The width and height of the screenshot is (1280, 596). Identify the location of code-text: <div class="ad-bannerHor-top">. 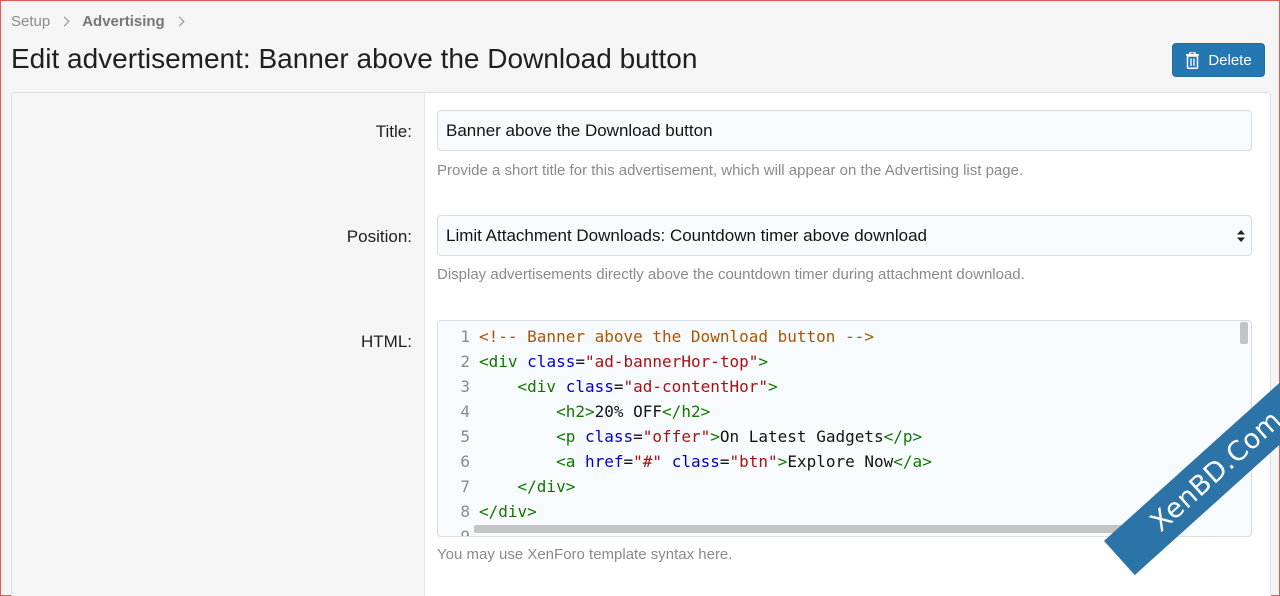
(624, 361).